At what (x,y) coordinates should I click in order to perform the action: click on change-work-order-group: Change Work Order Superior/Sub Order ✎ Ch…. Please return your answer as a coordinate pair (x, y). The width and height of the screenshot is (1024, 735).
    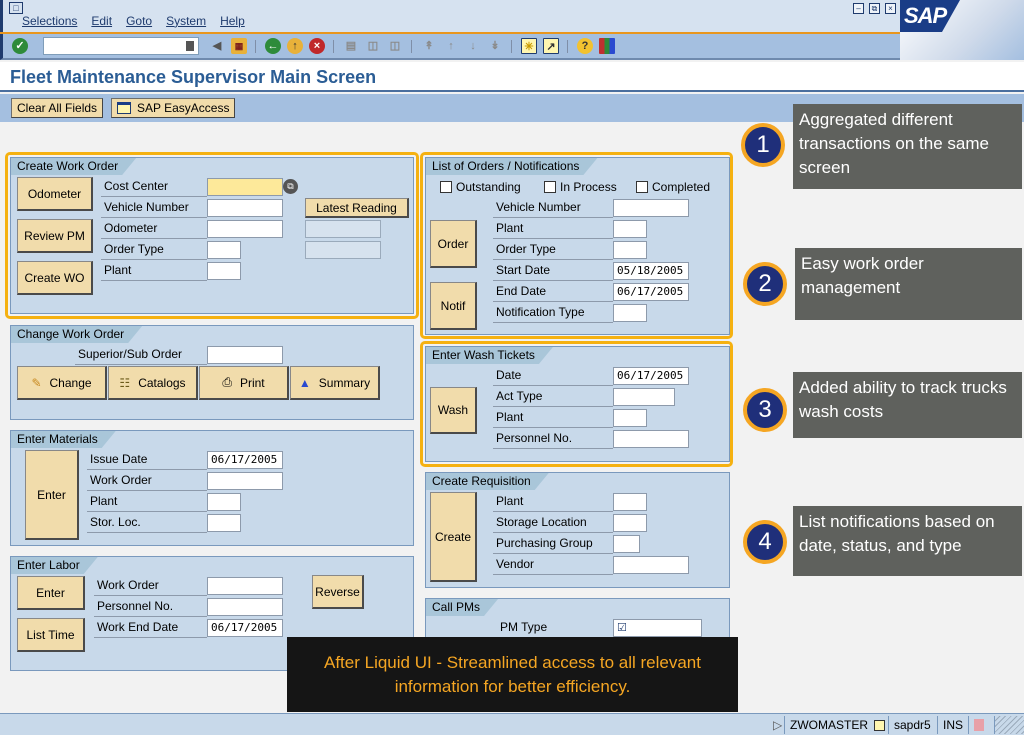
    Looking at the image, I should click on (212, 372).